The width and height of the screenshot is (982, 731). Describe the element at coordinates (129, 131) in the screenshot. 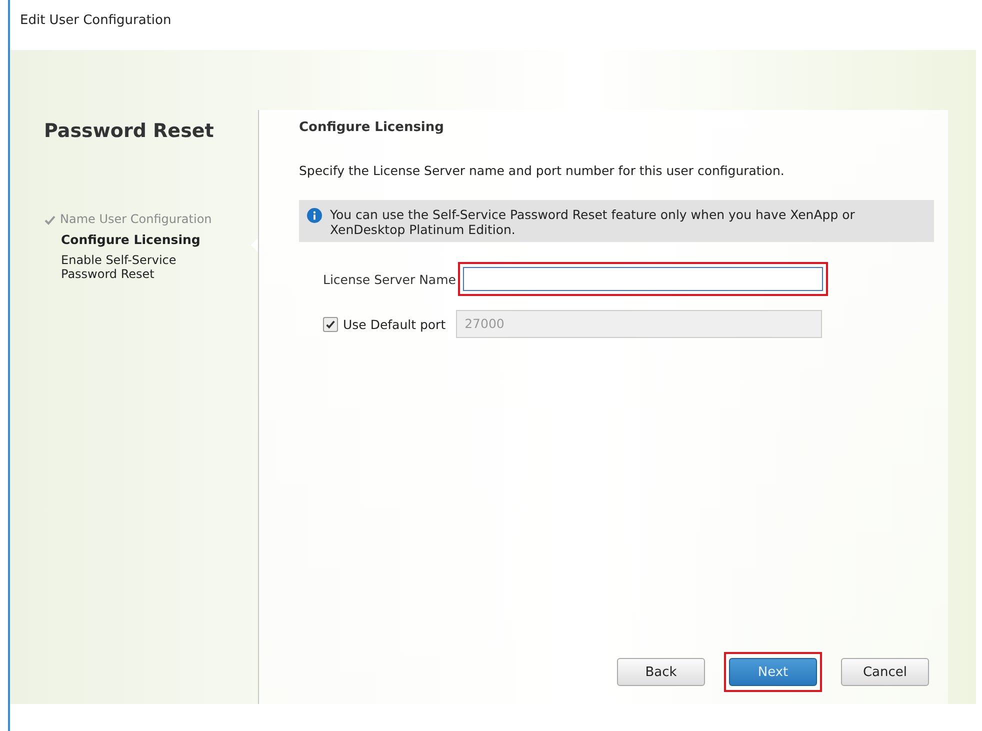

I see `wizard-title: Password Reset` at that location.